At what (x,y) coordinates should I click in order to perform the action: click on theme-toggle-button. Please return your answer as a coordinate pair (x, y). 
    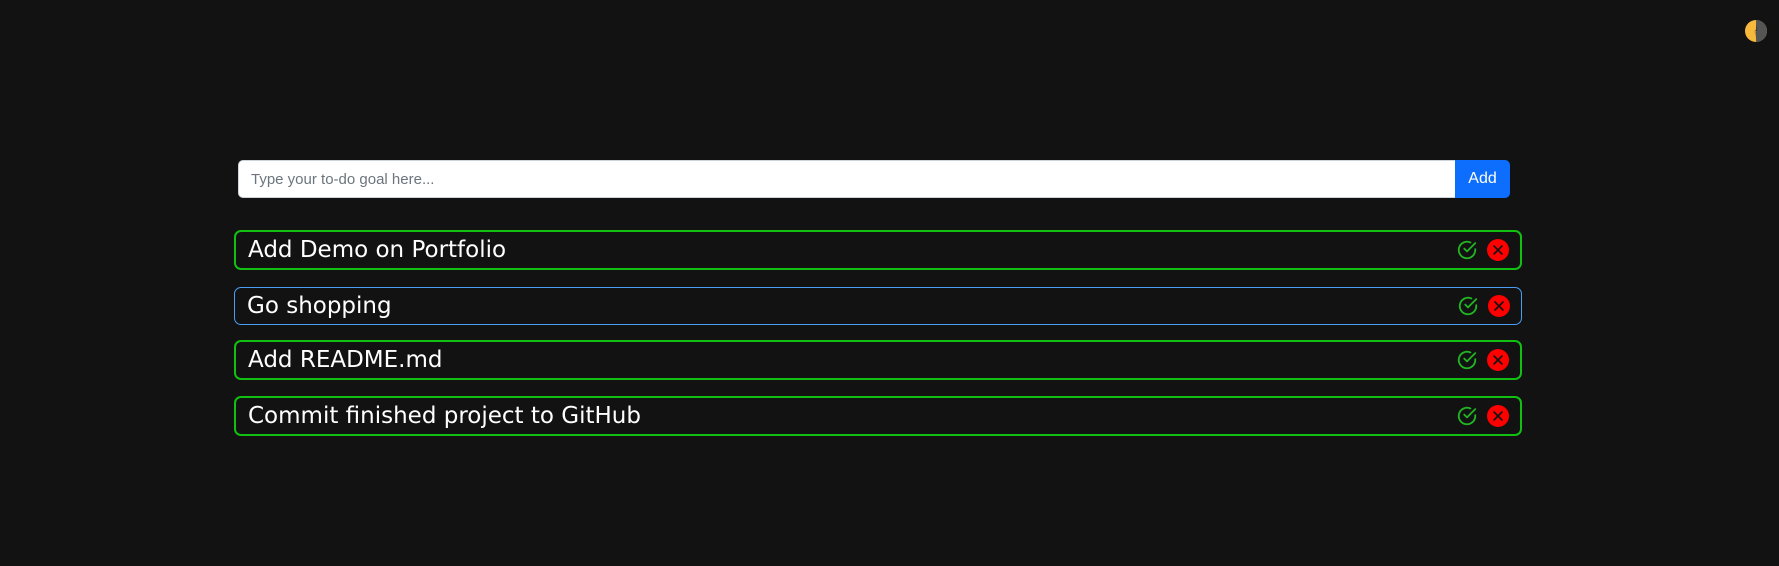
    Looking at the image, I should click on (1756, 31).